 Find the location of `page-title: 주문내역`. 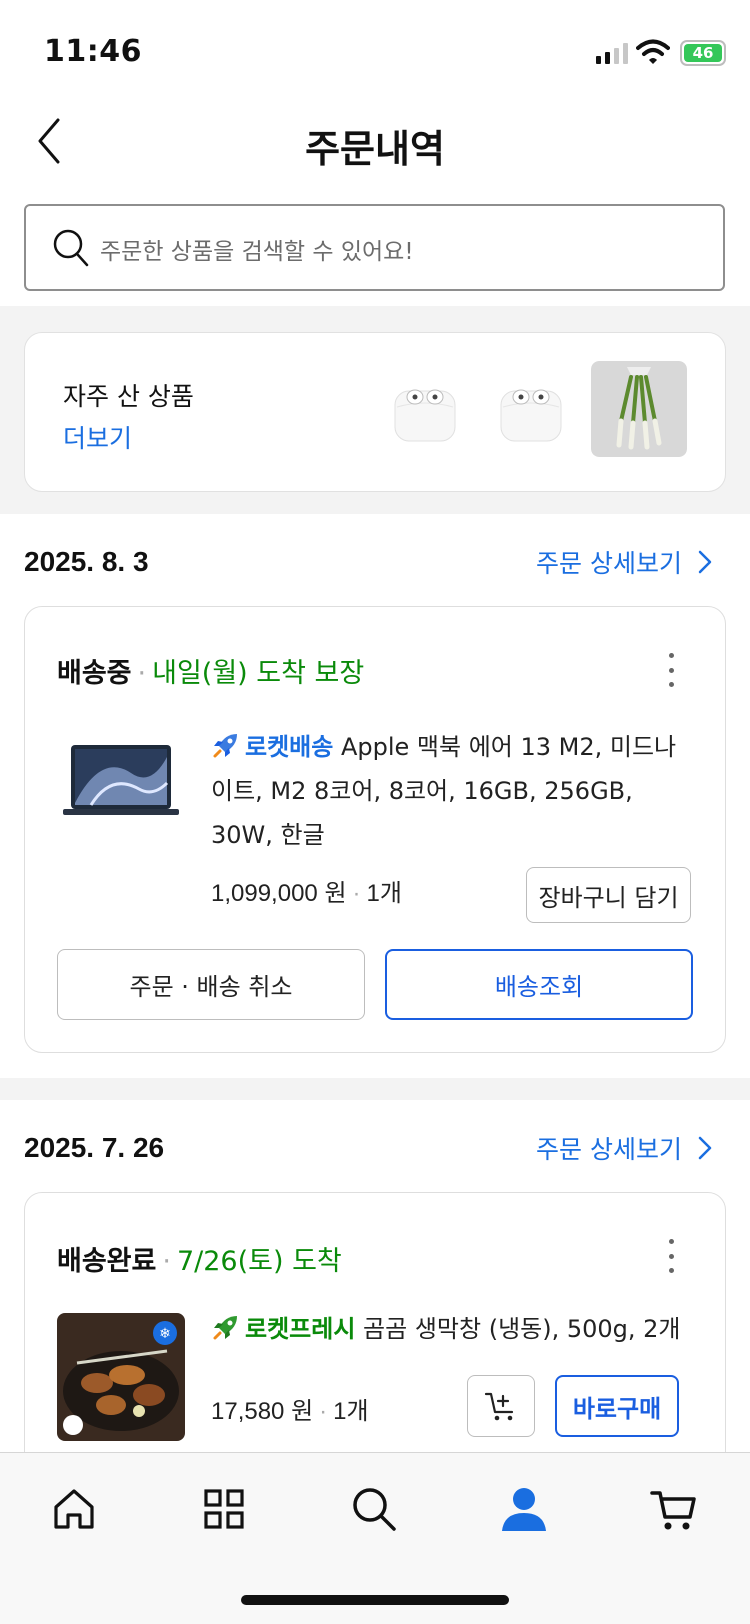

page-title: 주문내역 is located at coordinates (375, 149).